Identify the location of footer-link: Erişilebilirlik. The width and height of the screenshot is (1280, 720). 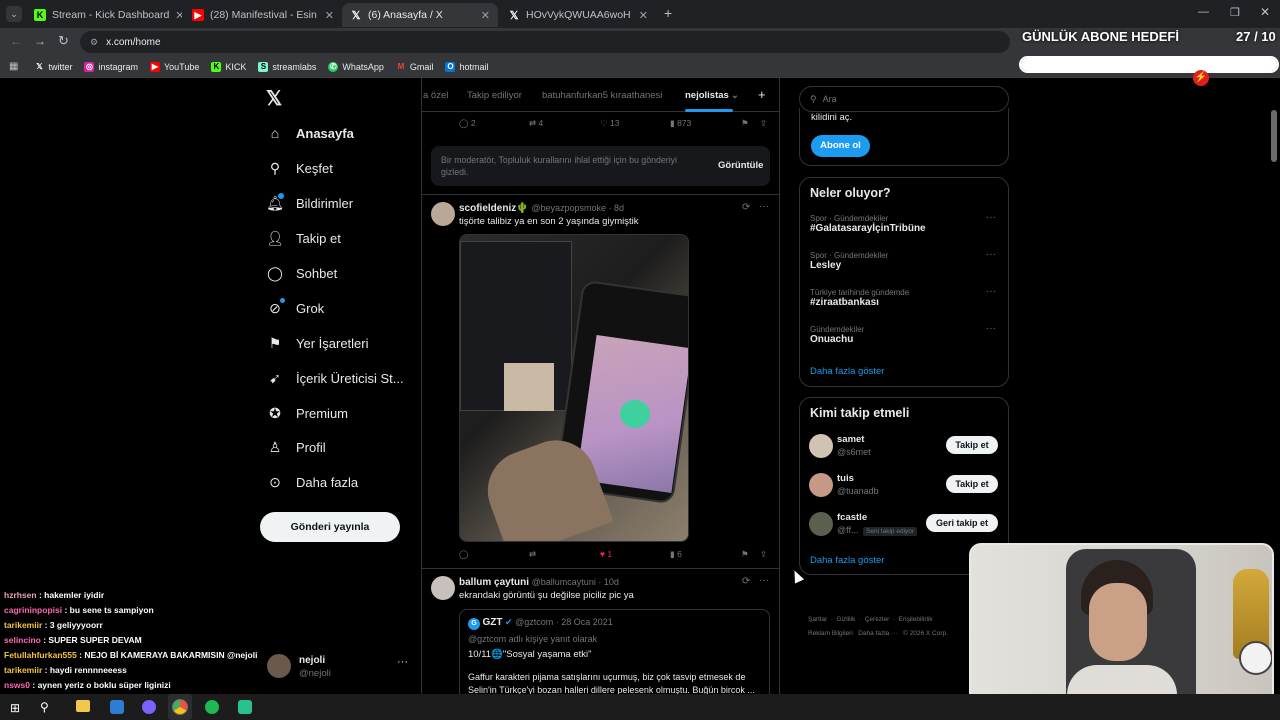
(916, 619).